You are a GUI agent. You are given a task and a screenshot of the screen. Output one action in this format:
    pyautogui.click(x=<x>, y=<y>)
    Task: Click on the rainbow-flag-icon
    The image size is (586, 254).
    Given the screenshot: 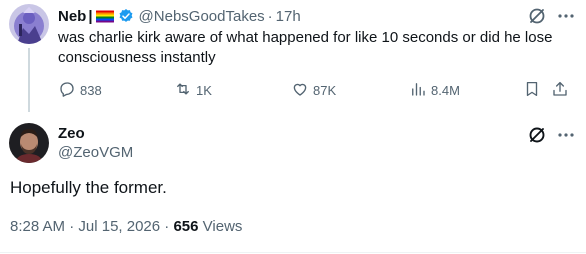 What is the action you would take?
    pyautogui.click(x=104, y=16)
    